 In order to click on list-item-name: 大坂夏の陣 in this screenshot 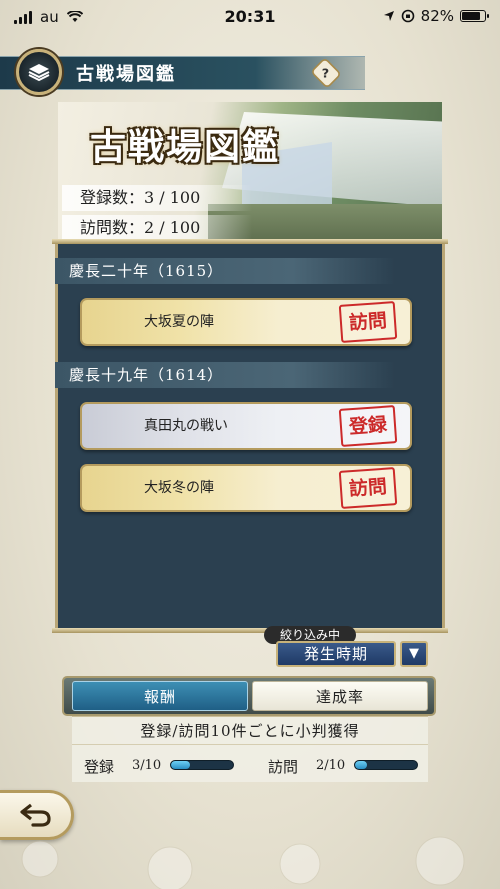, I will do `click(179, 322)`.